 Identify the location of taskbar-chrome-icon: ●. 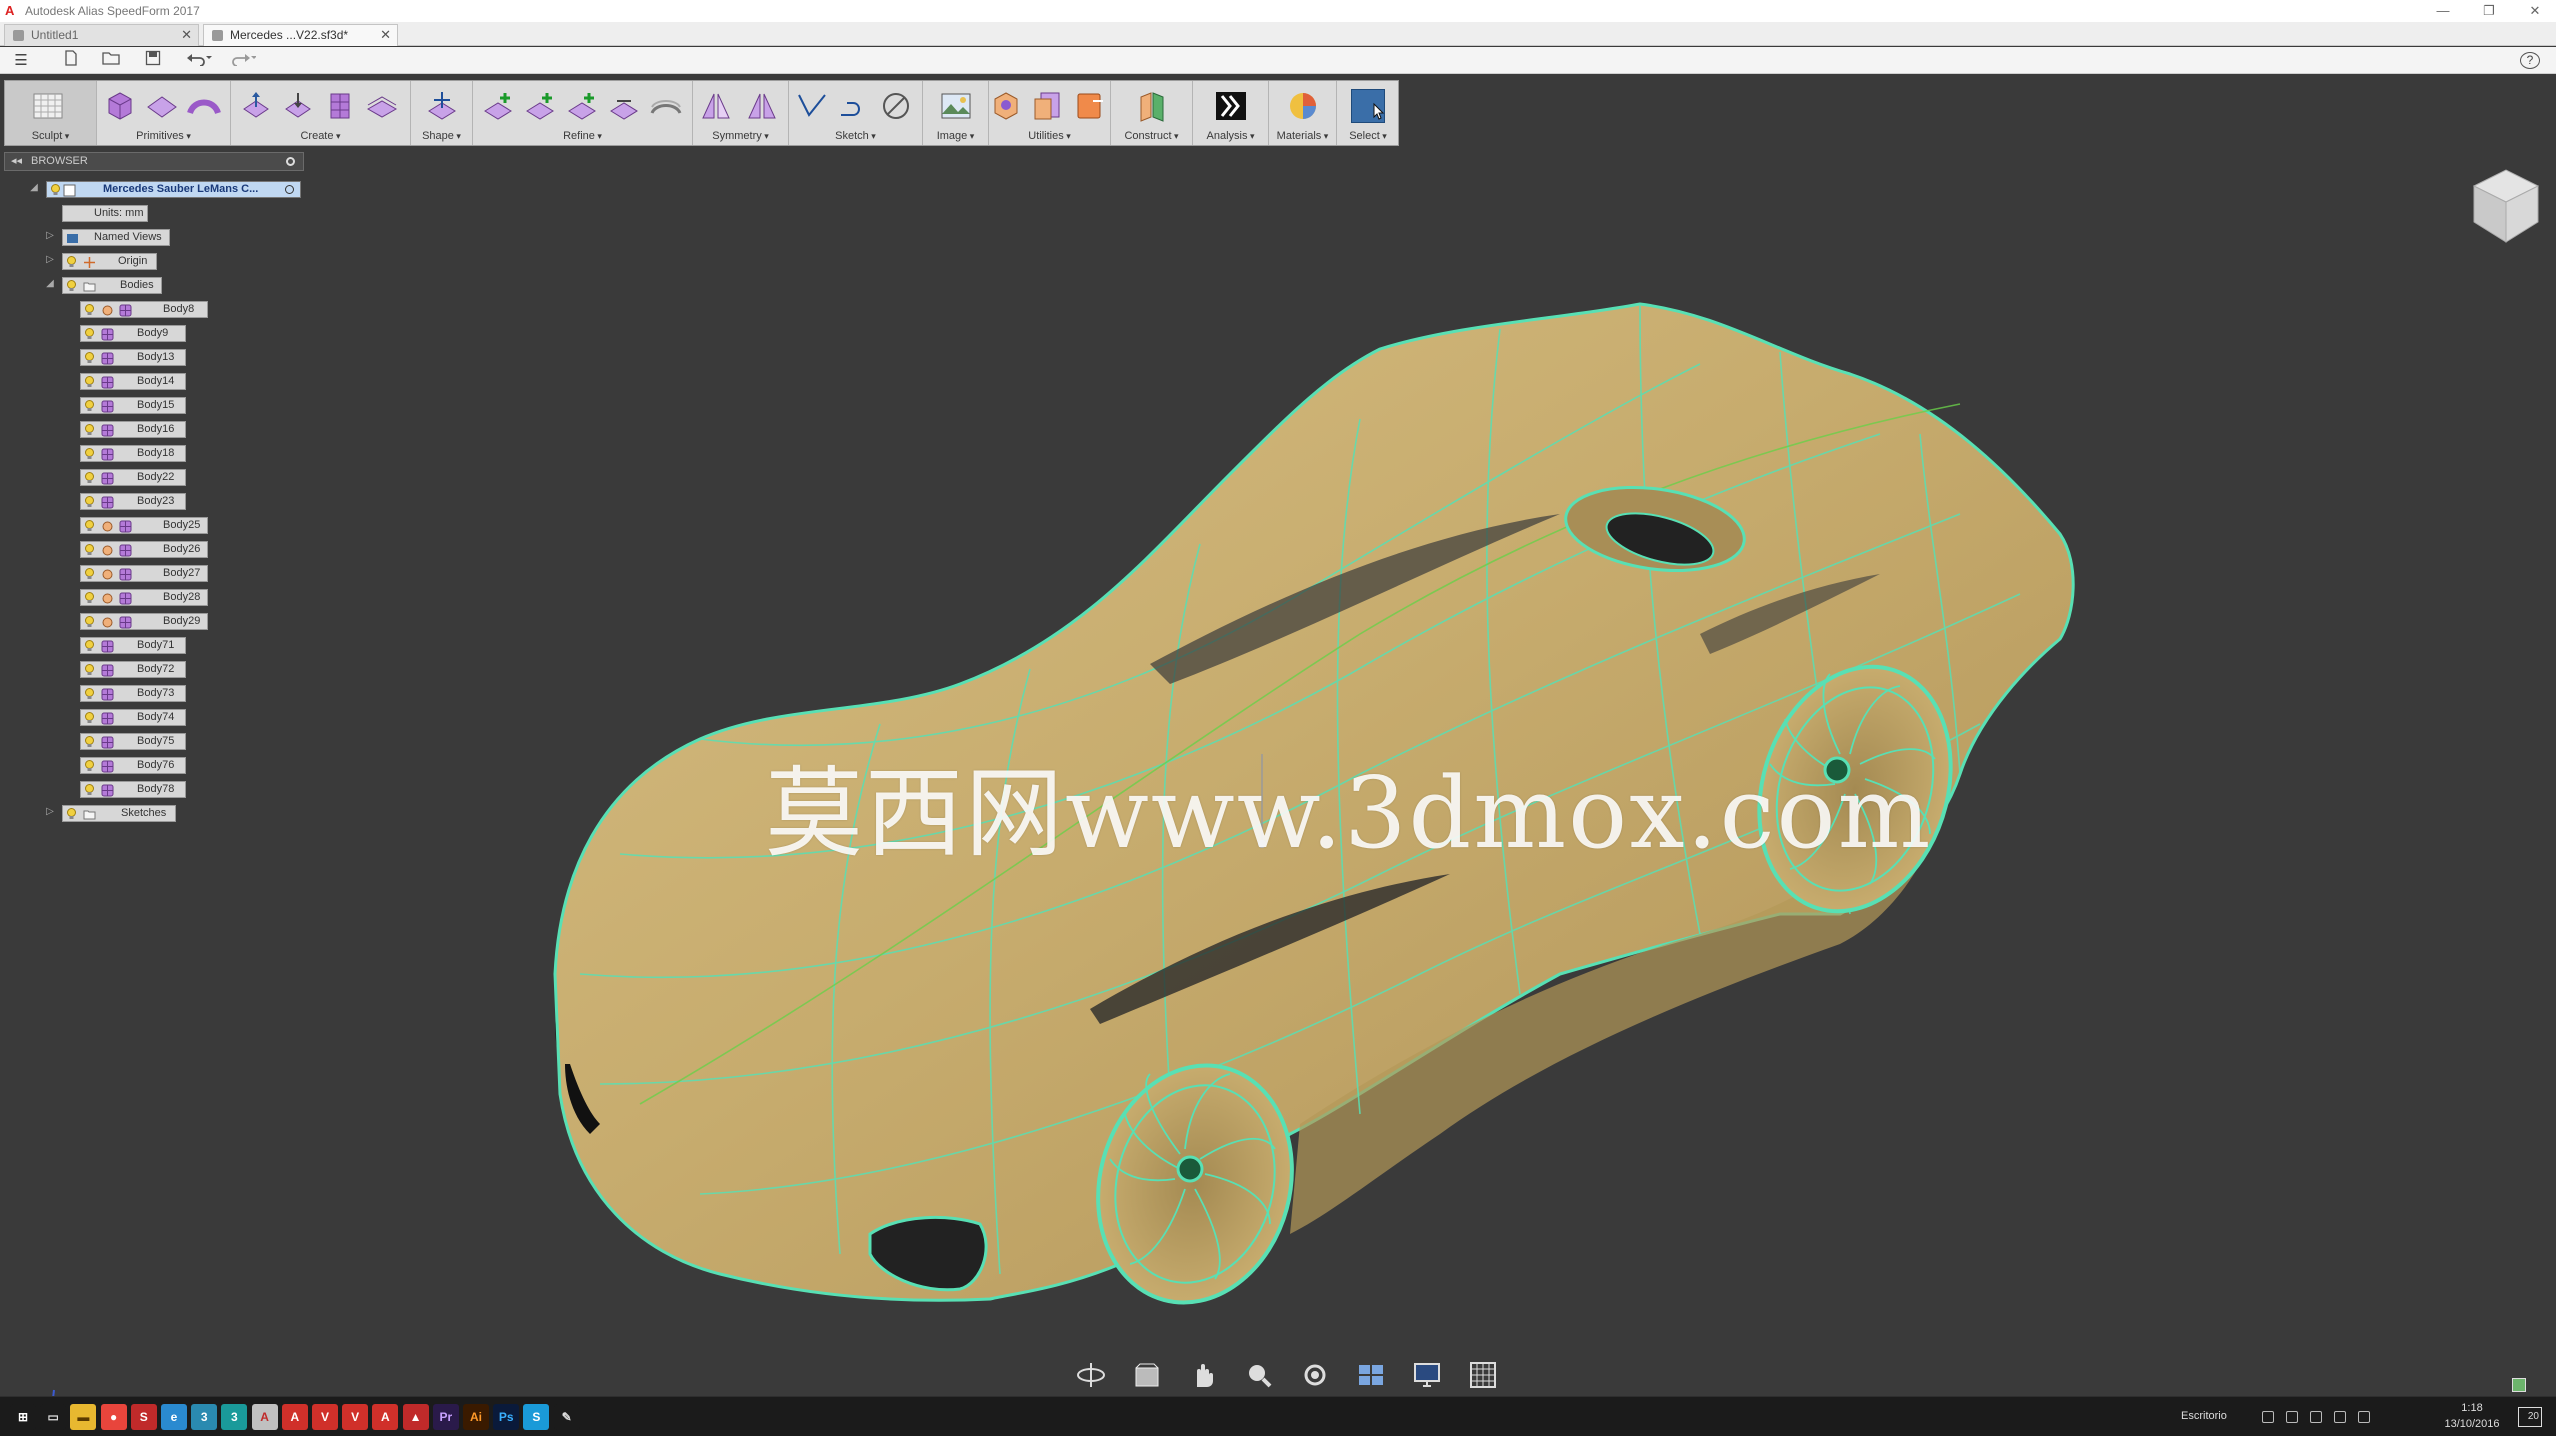
(114, 1417).